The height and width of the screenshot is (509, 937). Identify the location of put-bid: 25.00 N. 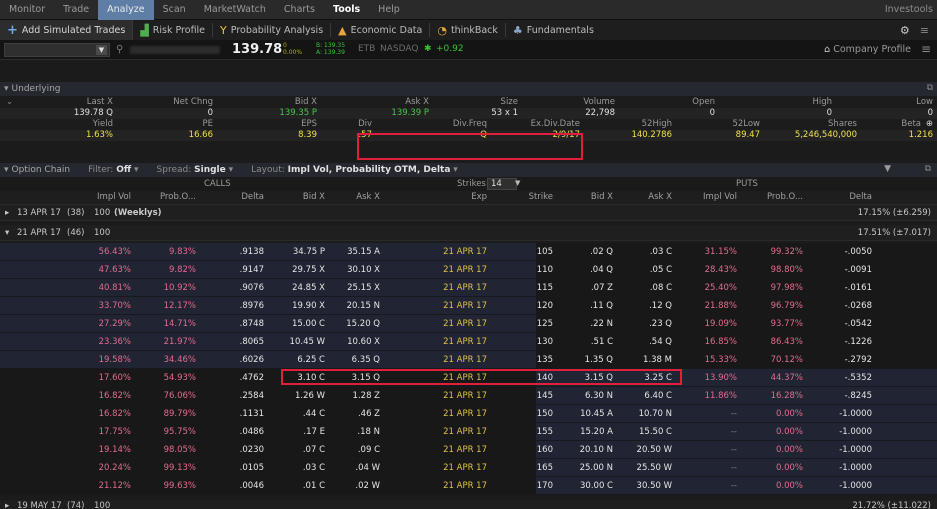
(596, 468).